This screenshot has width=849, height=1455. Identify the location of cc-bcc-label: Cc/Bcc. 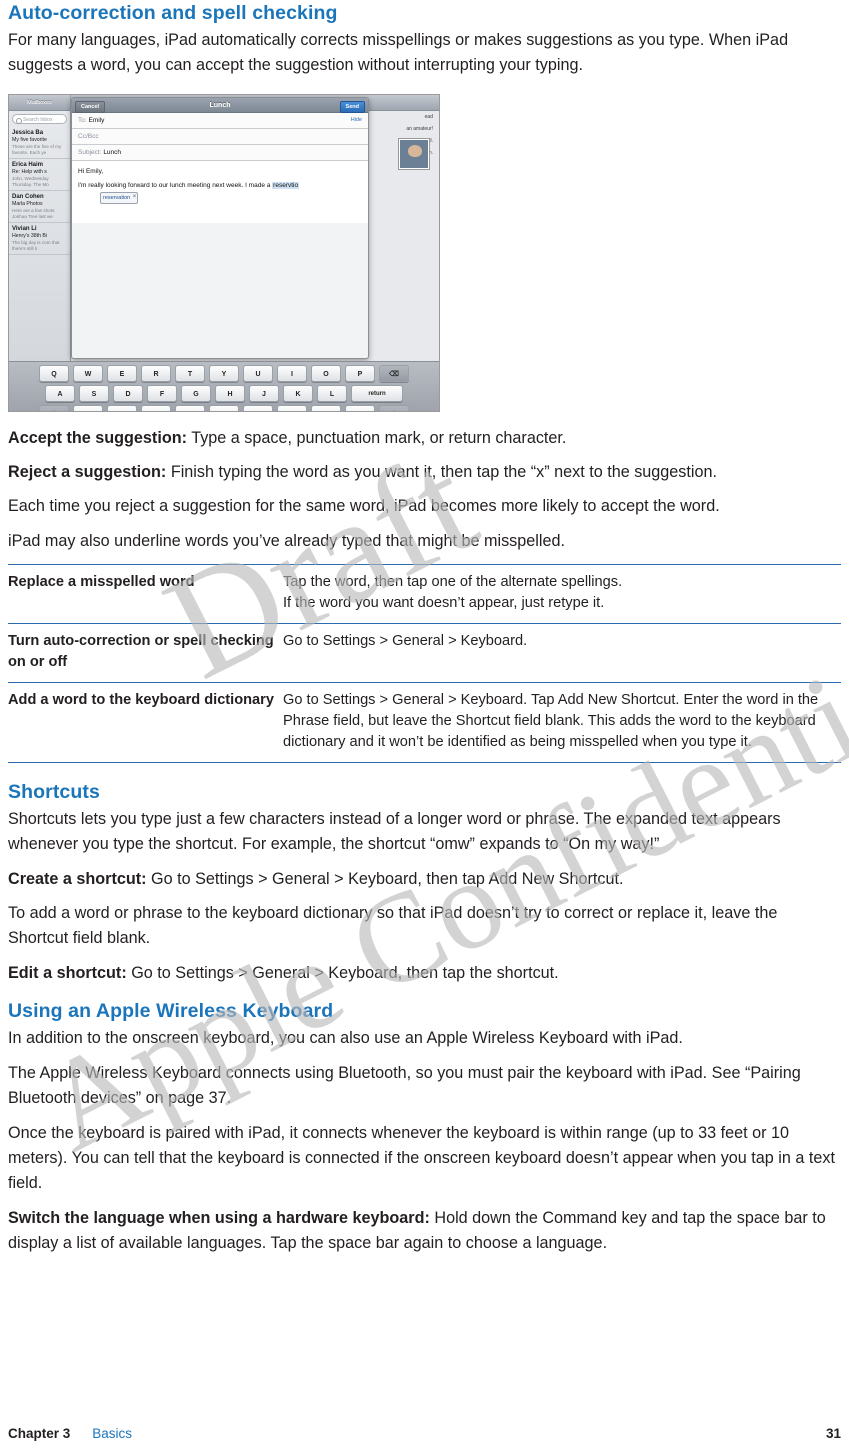
(88, 136).